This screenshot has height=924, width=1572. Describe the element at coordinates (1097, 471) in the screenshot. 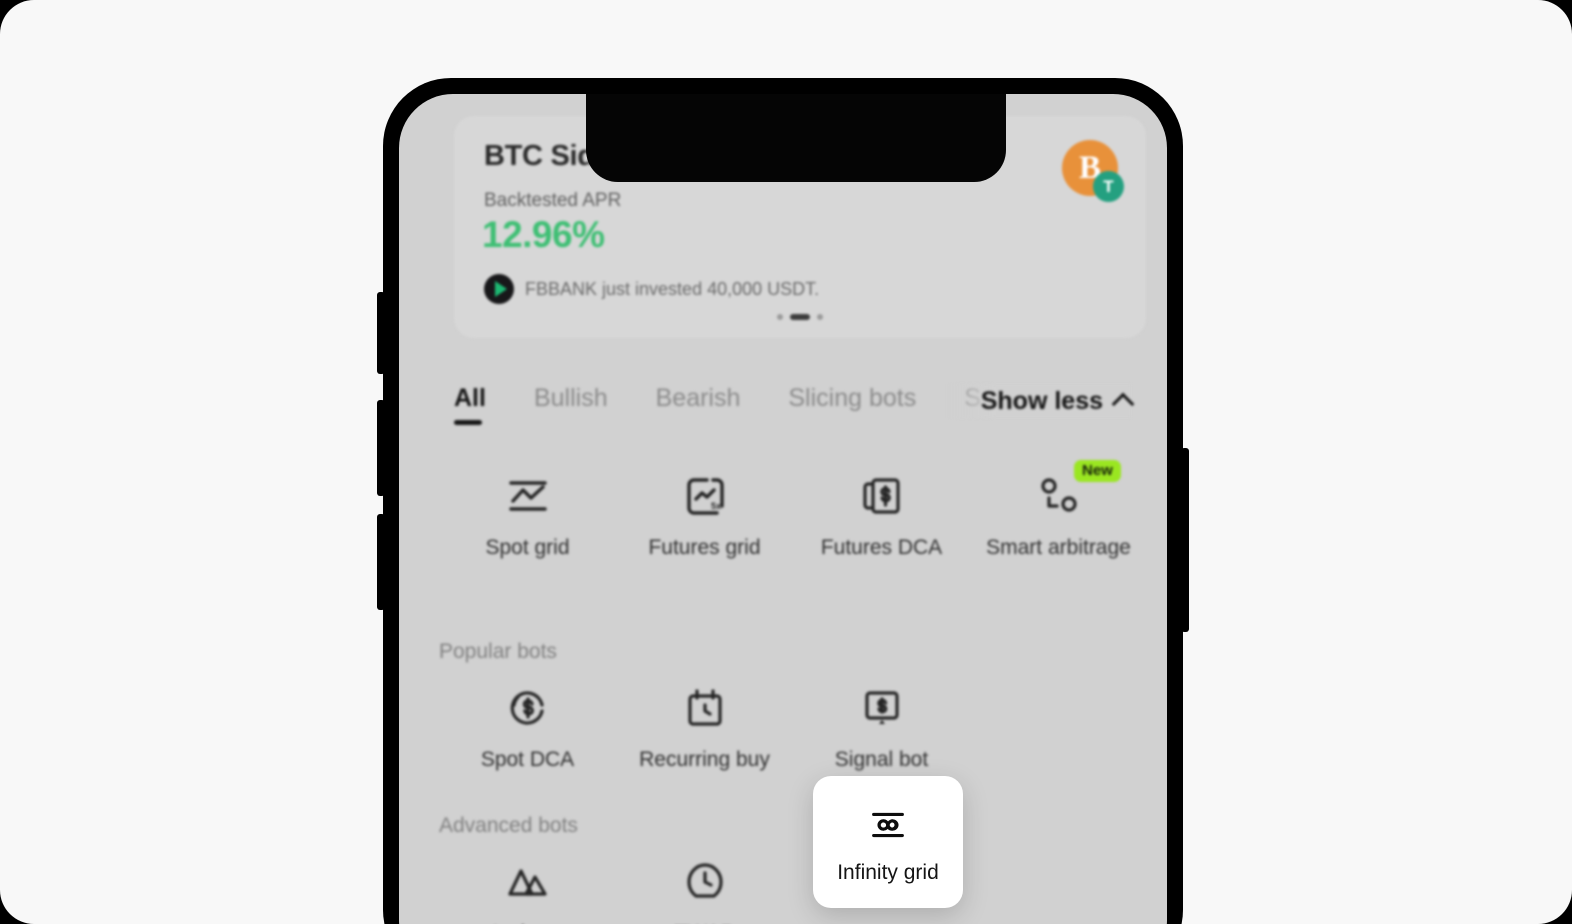

I see `new-badge: New` at that location.